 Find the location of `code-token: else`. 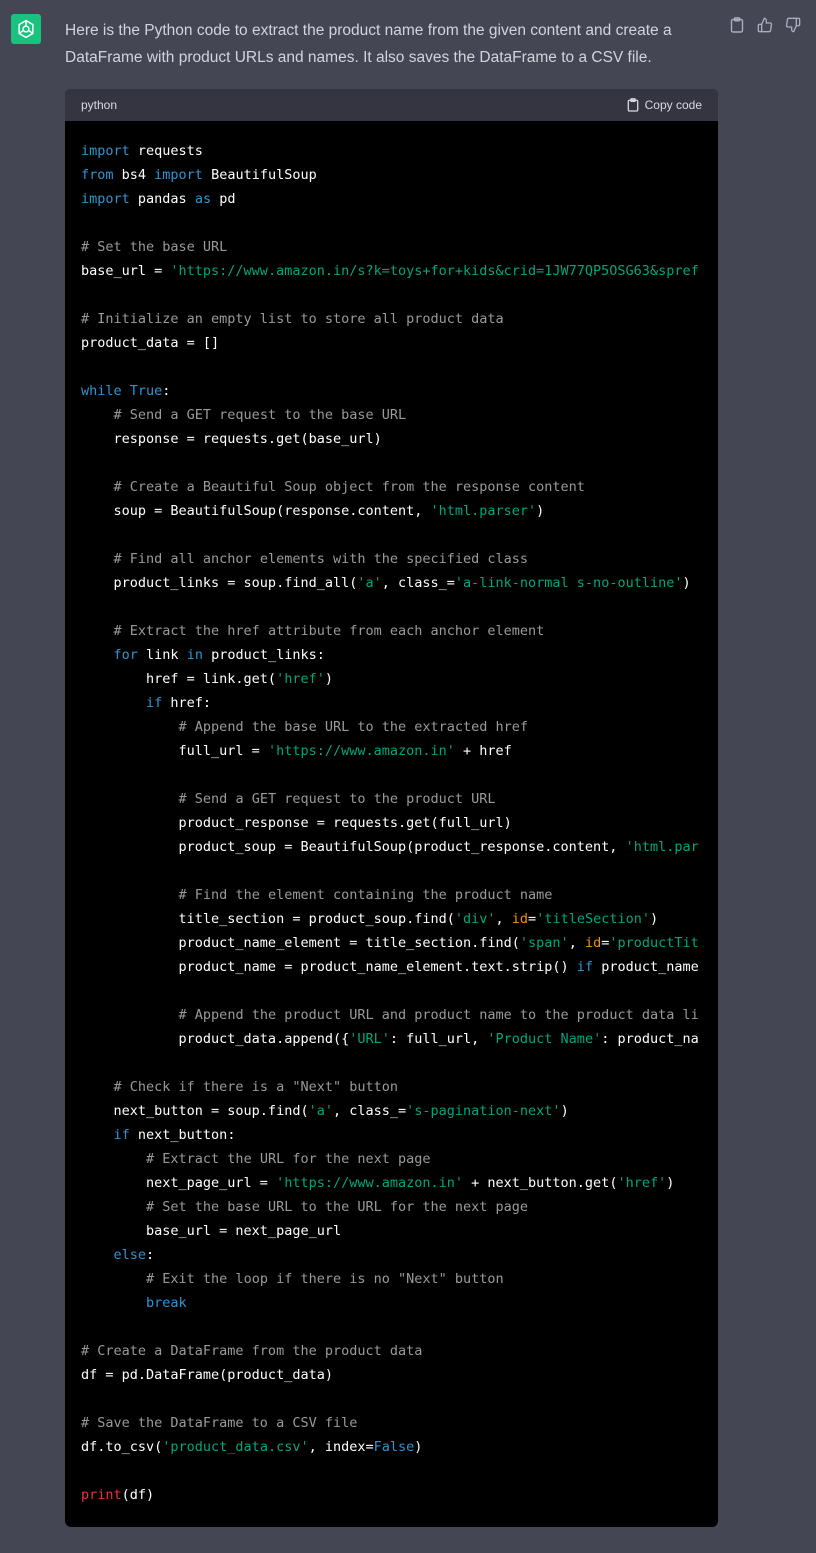

code-token: else is located at coordinates (130, 1255).